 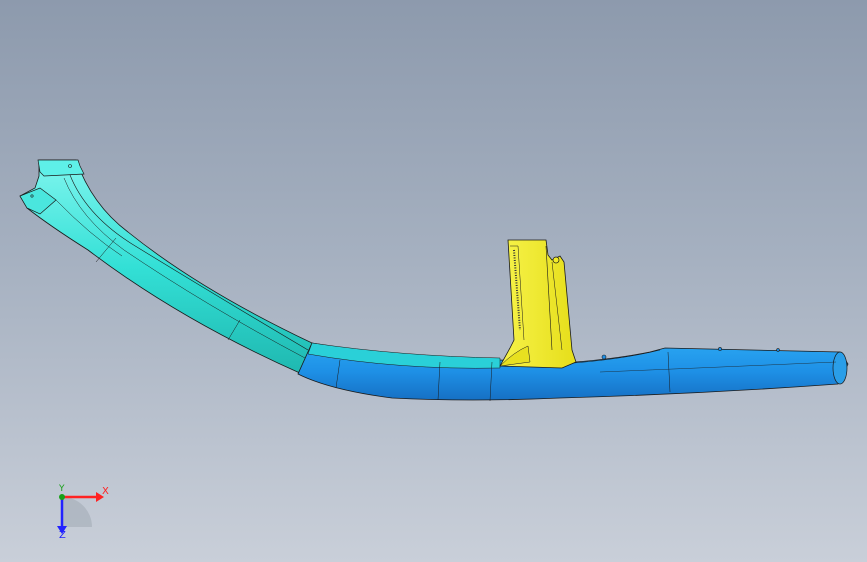 What do you see at coordinates (62, 535) in the screenshot?
I see `z-axis-label: Z` at bounding box center [62, 535].